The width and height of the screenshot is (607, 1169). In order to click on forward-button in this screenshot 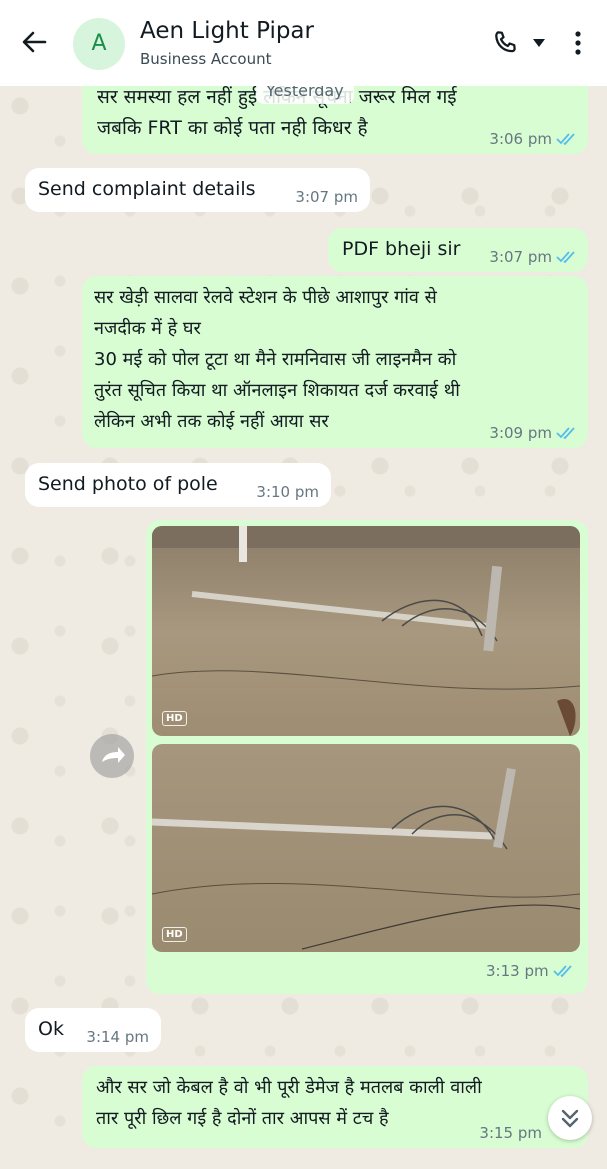, I will do `click(112, 756)`.